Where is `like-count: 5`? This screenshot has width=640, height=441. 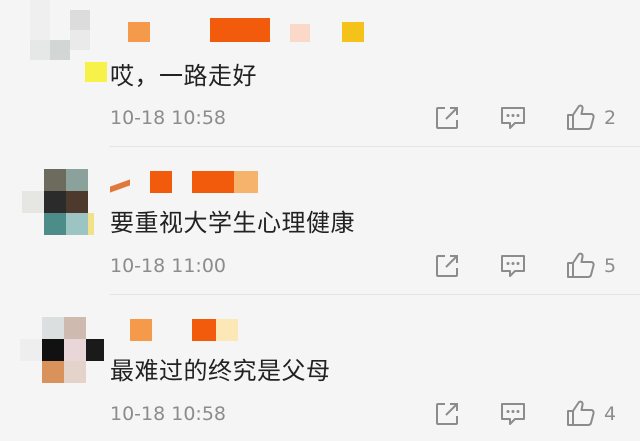
like-count: 5 is located at coordinates (610, 266).